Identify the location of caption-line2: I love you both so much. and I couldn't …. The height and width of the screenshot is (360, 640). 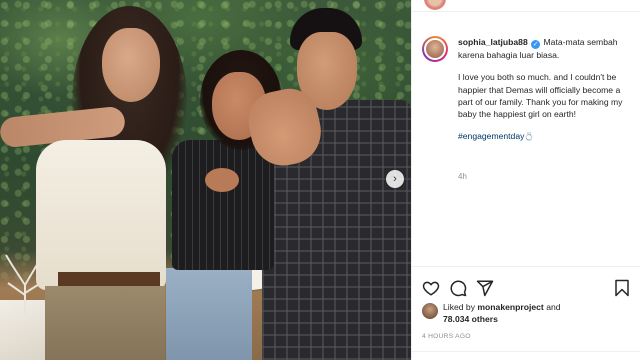
(540, 96).